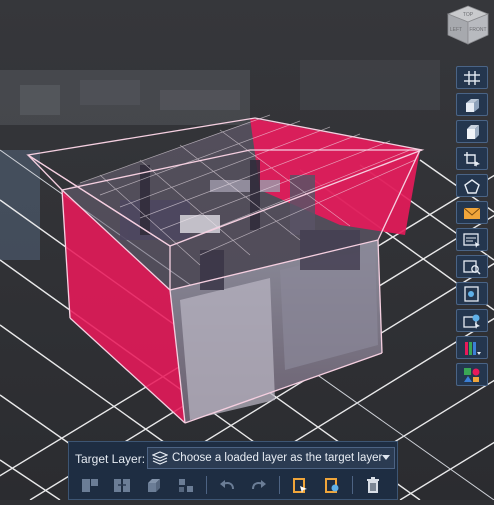 The image size is (494, 505). I want to click on layer-color-tool-button, so click(472, 320).